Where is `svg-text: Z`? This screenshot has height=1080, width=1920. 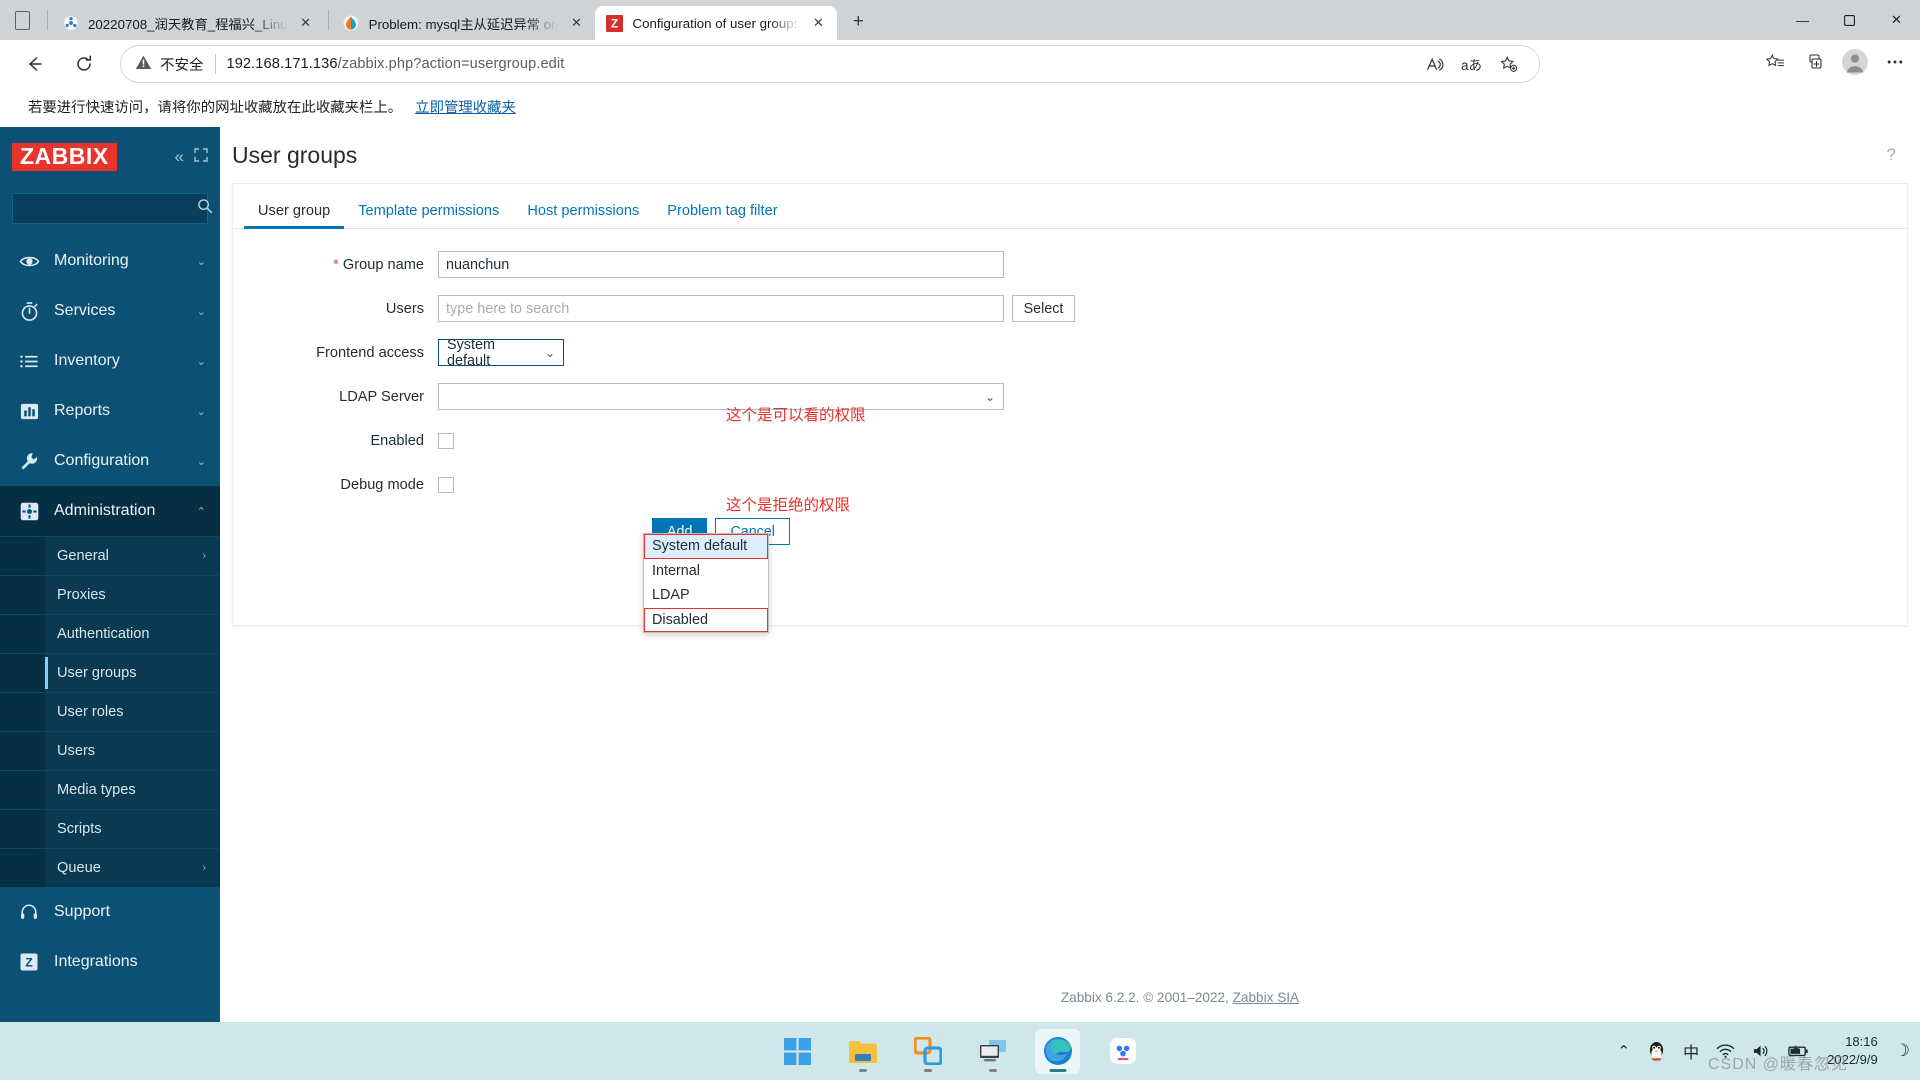 svg-text: Z is located at coordinates (614, 24).